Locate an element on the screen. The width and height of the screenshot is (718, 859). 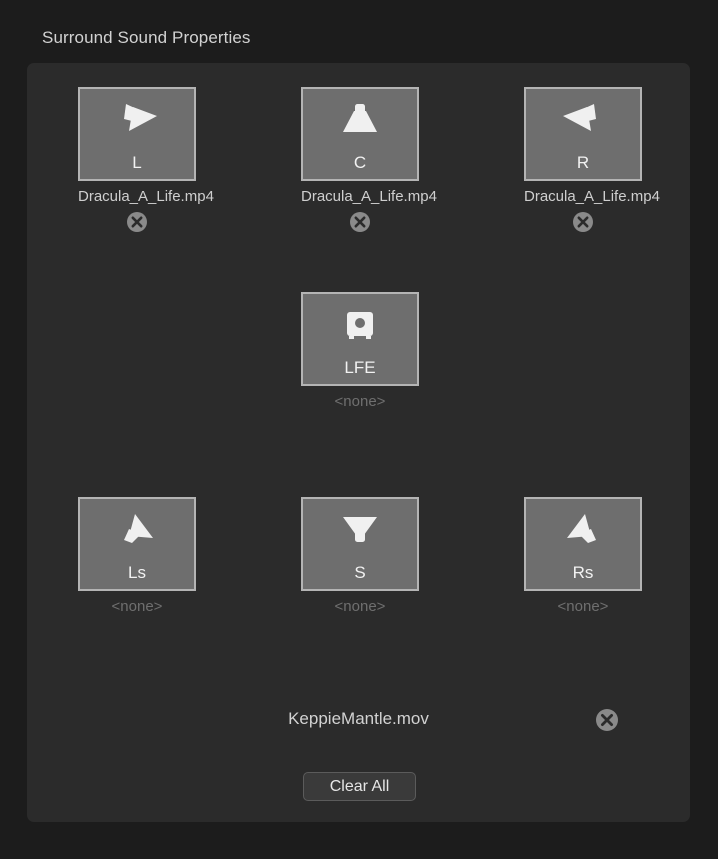
speaker-slot-lfe: LFE <none> is located at coordinates (360, 351).